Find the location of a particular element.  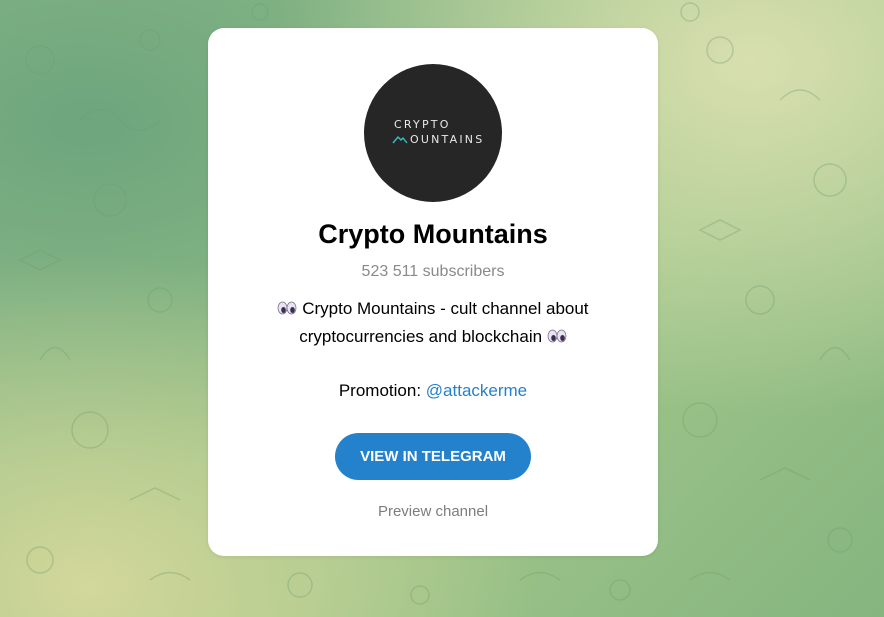

view-in-telegram-button: VIEW IN TELEGRAM is located at coordinates (433, 456).